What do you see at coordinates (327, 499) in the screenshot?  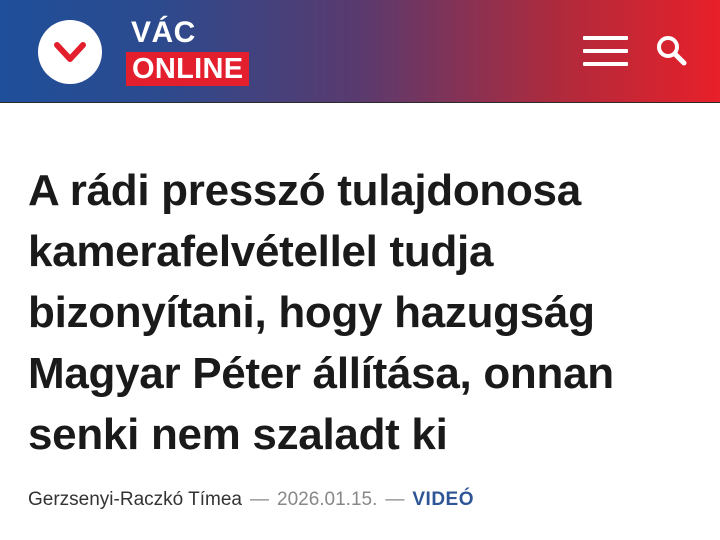 I see `article-date: 2026.01.15.` at bounding box center [327, 499].